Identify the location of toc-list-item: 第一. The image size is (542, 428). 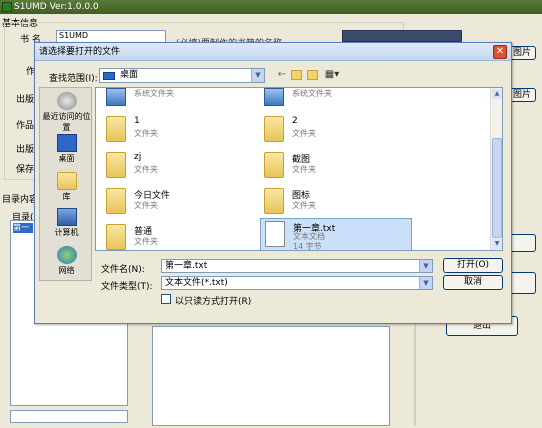
(23, 228).